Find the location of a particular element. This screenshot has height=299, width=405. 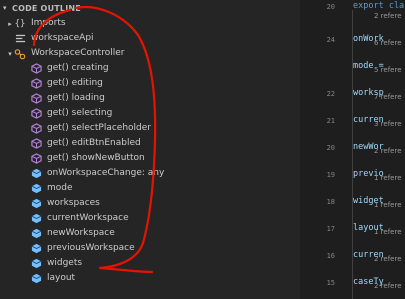

outline-item: get() creating is located at coordinates (150, 68).